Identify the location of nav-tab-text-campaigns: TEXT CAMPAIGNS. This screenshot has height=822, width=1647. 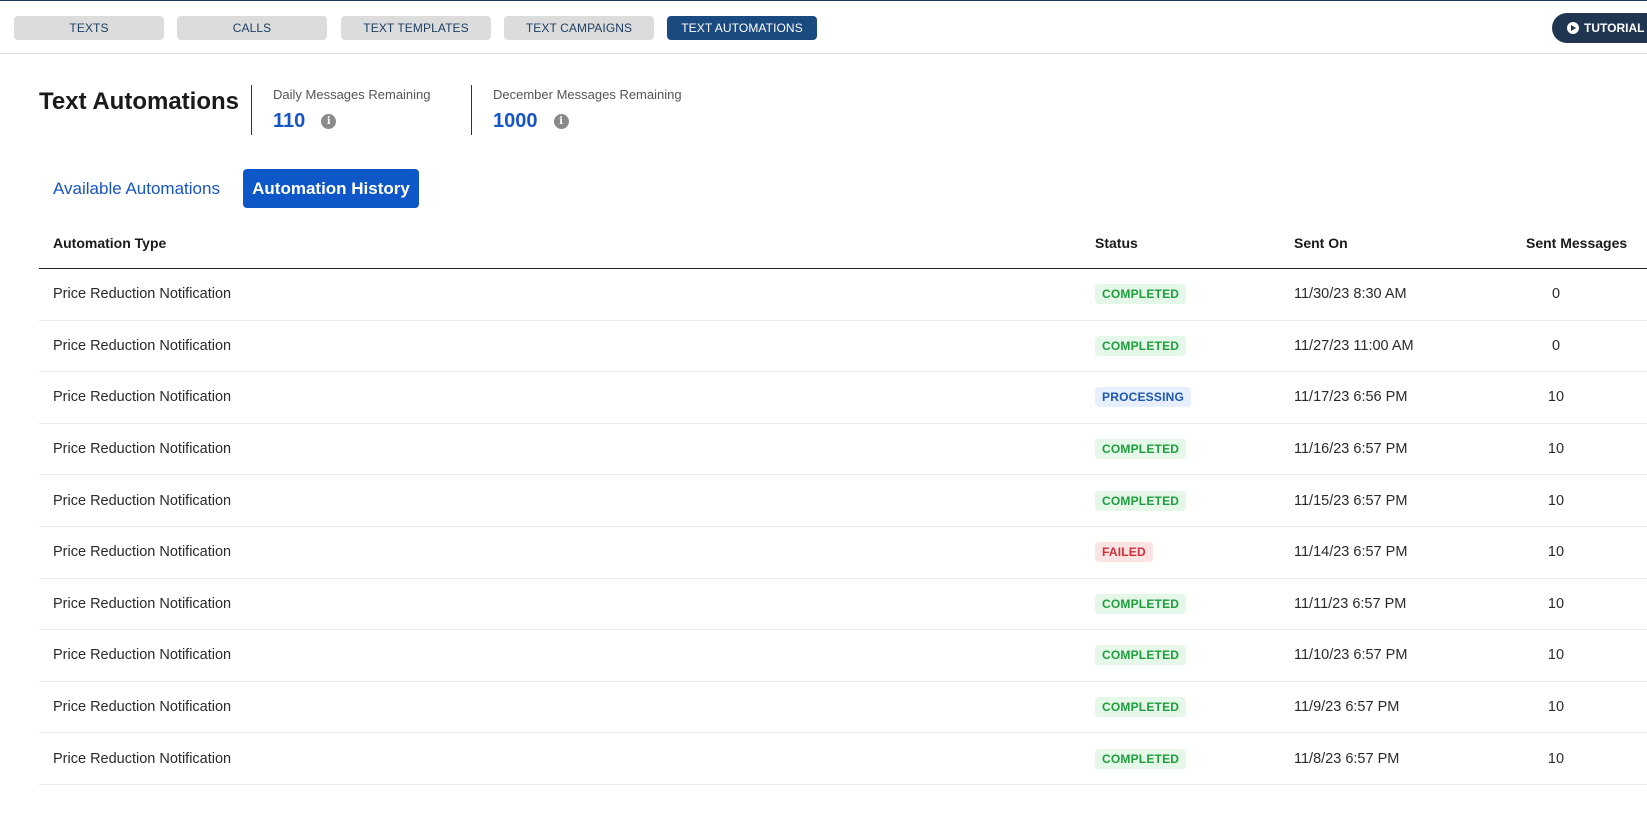
(579, 28).